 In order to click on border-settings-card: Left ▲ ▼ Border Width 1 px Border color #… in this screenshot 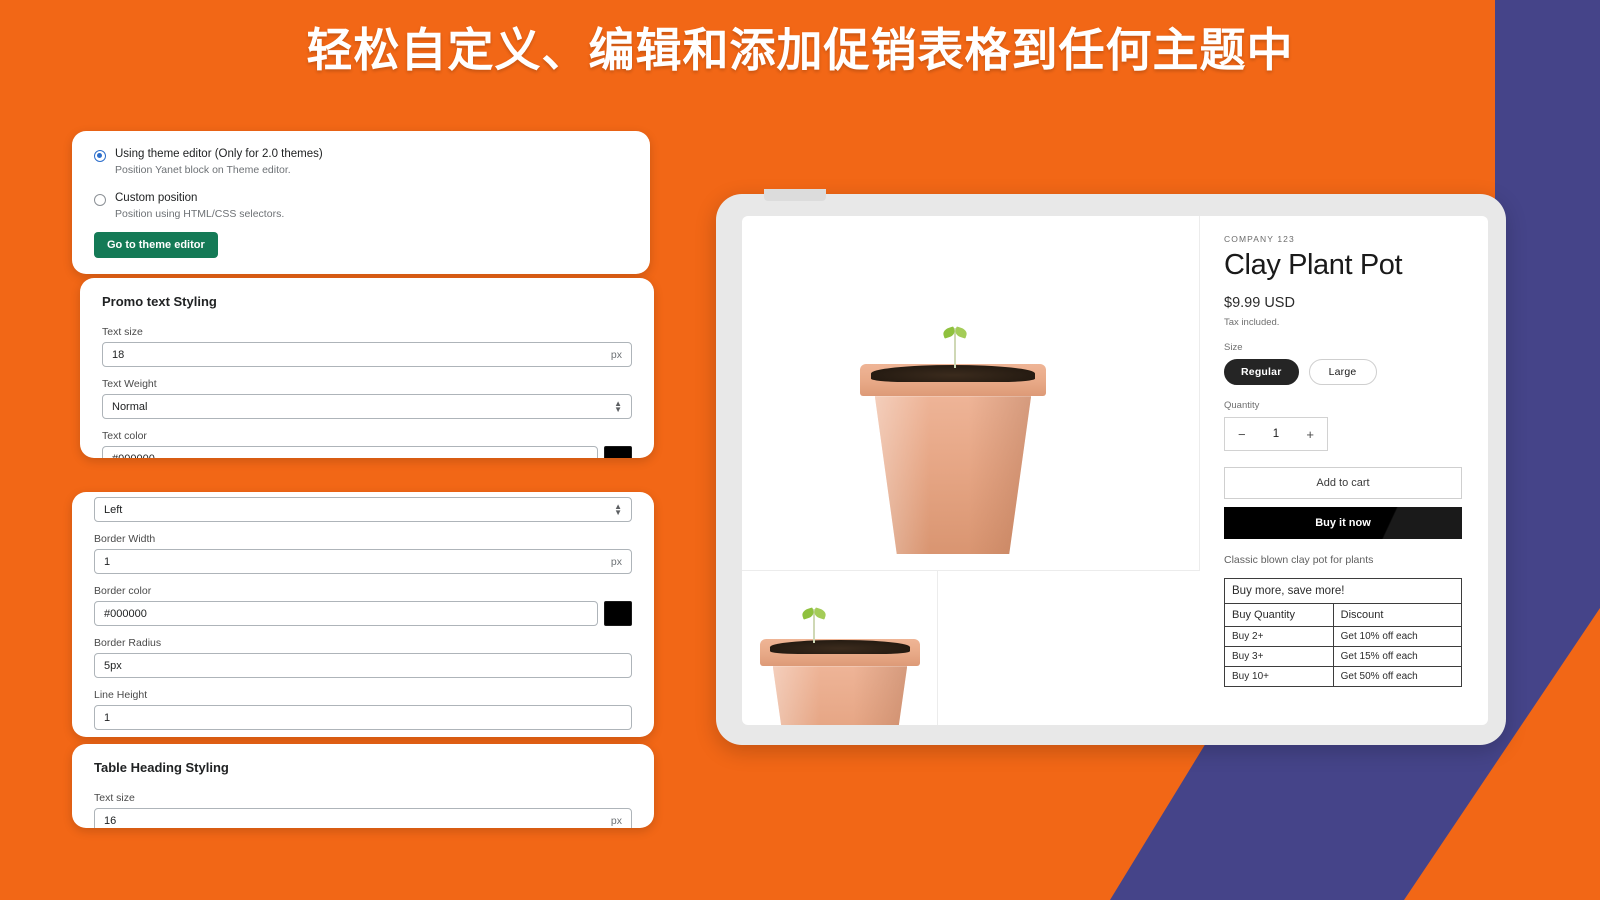, I will do `click(363, 614)`.